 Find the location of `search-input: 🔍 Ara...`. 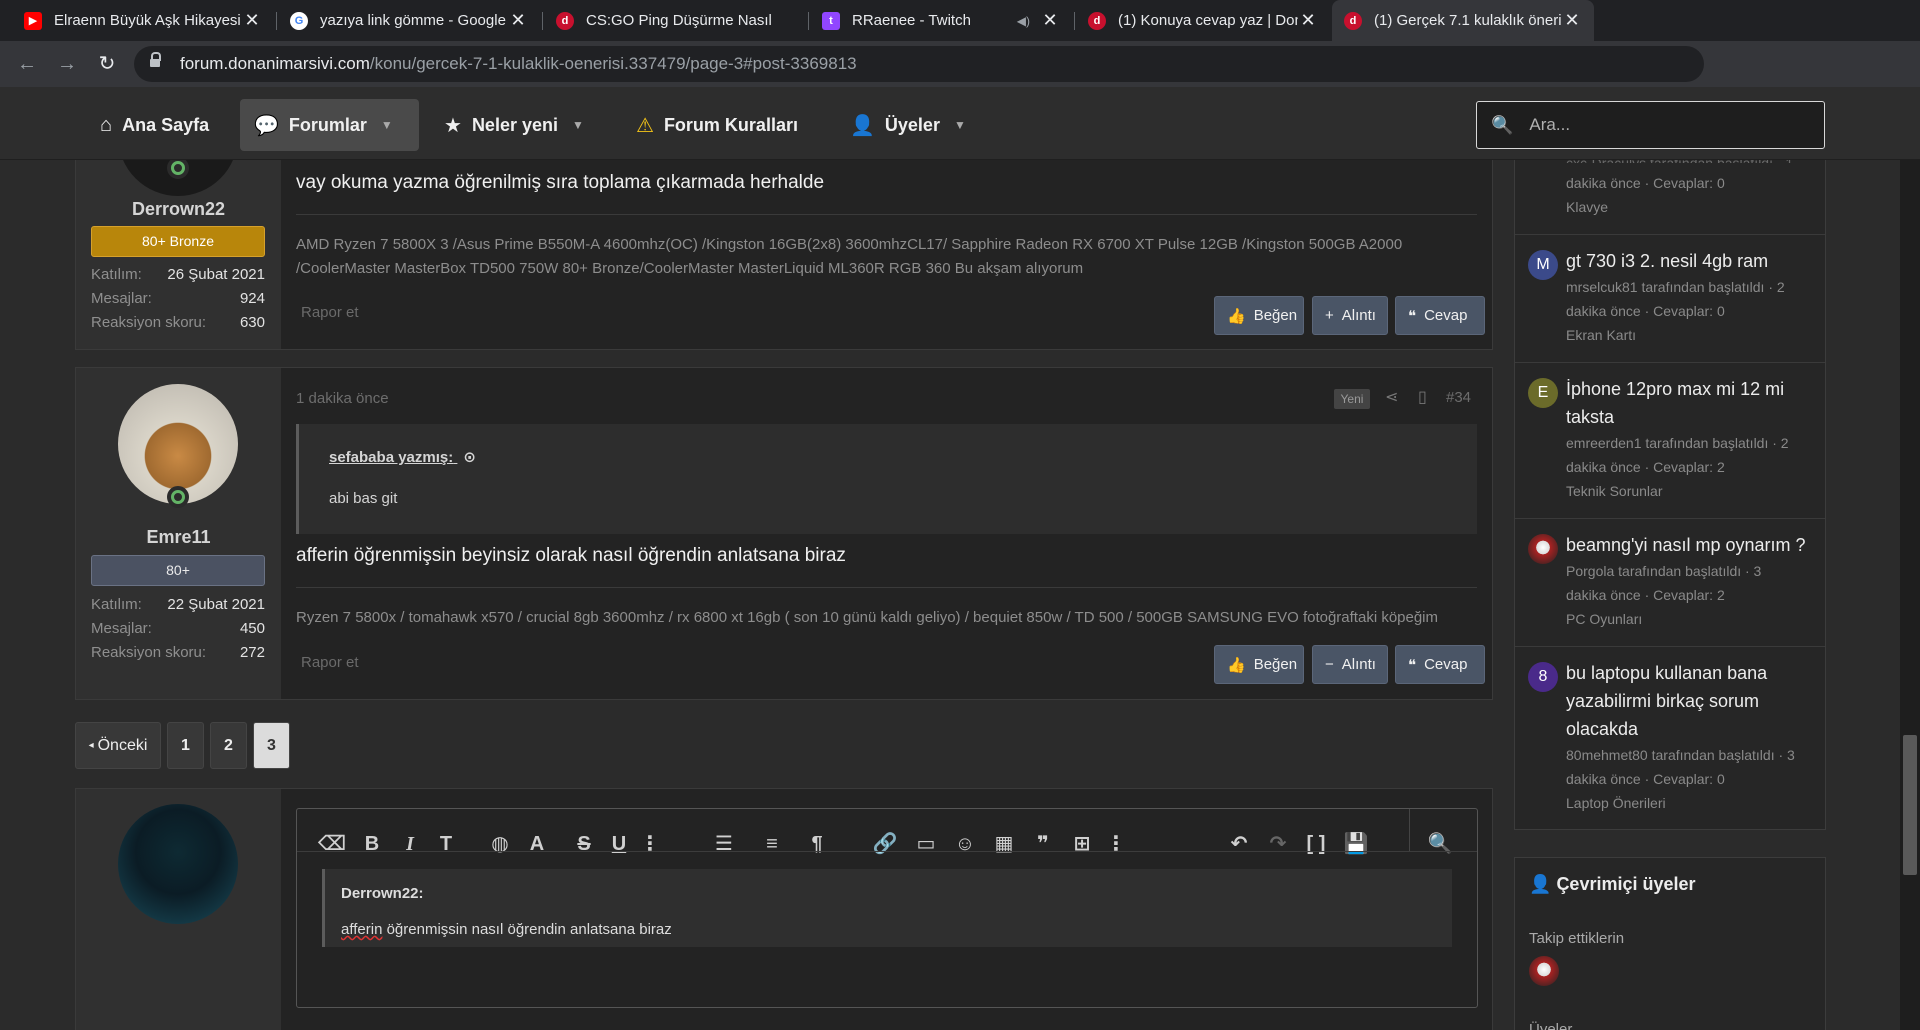

search-input: 🔍 Ara... is located at coordinates (1650, 125).